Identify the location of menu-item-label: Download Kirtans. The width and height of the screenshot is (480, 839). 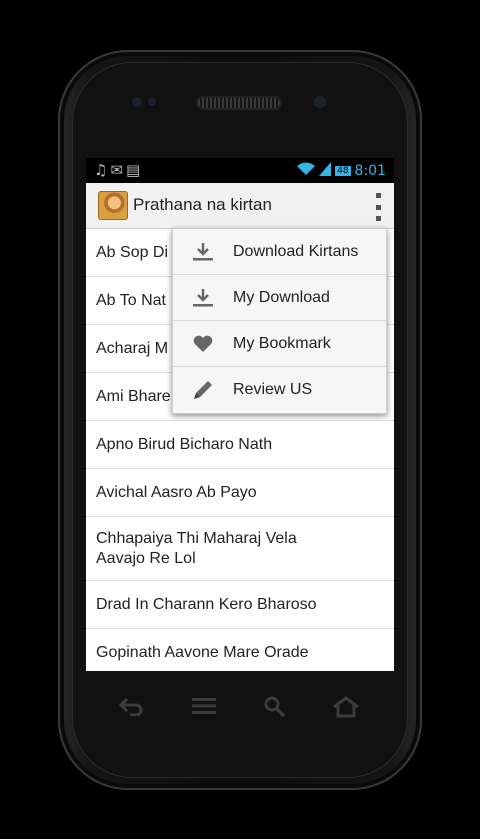
(296, 251).